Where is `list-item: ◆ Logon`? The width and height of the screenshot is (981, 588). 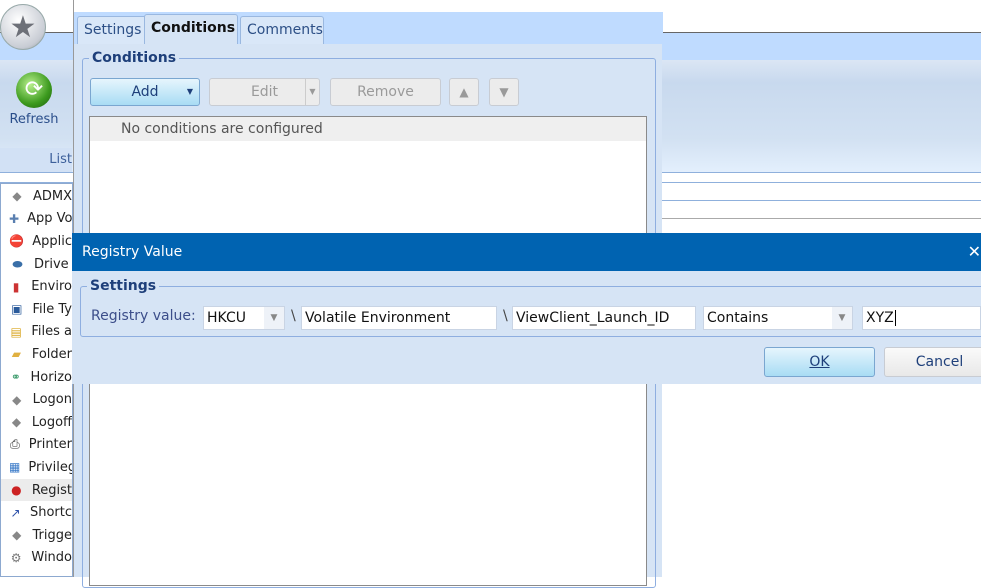
list-item: ◆ Logon is located at coordinates (36, 399).